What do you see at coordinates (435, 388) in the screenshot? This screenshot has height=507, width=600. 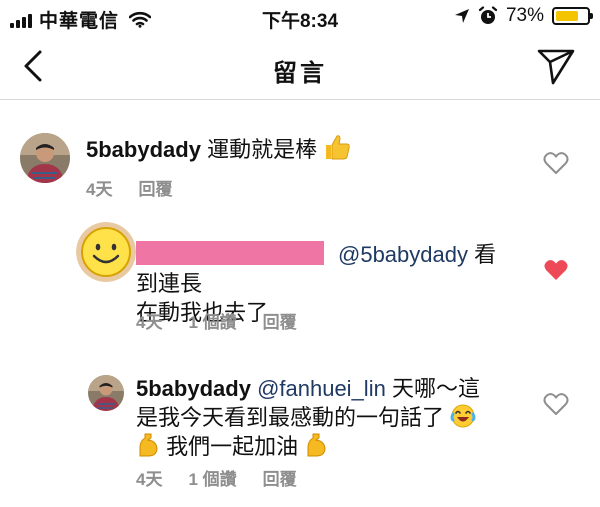 I see `reply-body-line1: 天哪～這` at bounding box center [435, 388].